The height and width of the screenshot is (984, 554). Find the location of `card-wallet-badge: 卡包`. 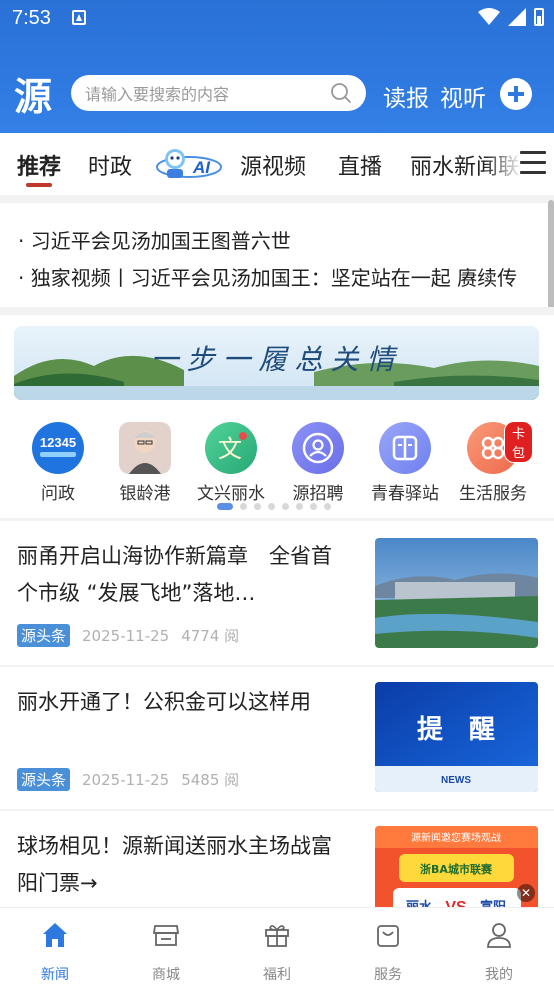

card-wallet-badge: 卡包 is located at coordinates (519, 442).